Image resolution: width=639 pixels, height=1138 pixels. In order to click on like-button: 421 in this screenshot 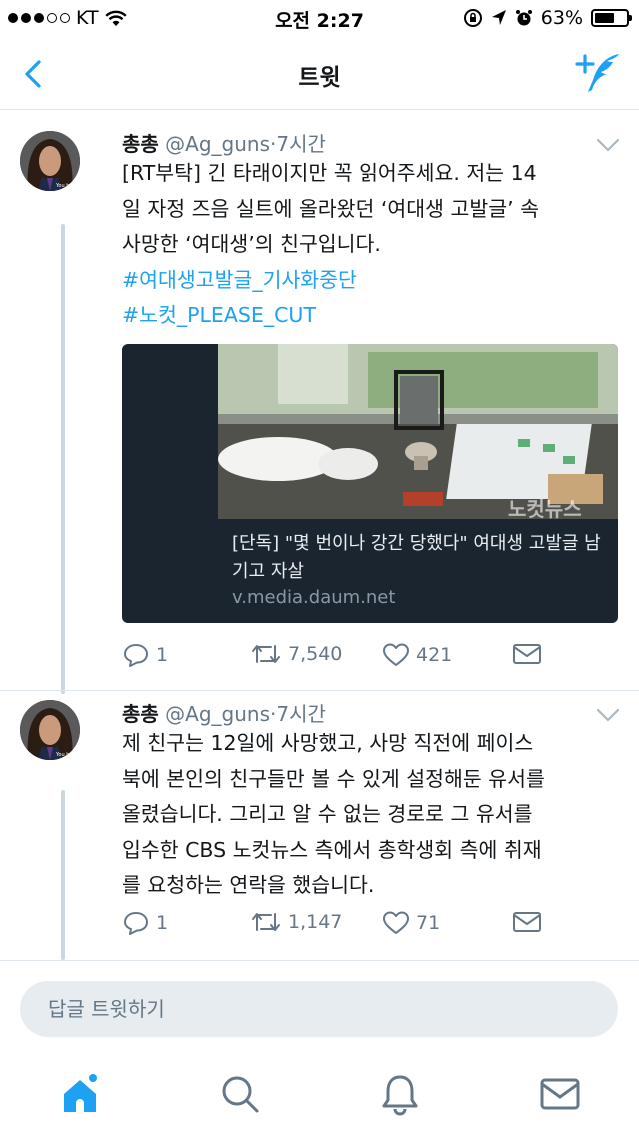, I will do `click(417, 655)`.